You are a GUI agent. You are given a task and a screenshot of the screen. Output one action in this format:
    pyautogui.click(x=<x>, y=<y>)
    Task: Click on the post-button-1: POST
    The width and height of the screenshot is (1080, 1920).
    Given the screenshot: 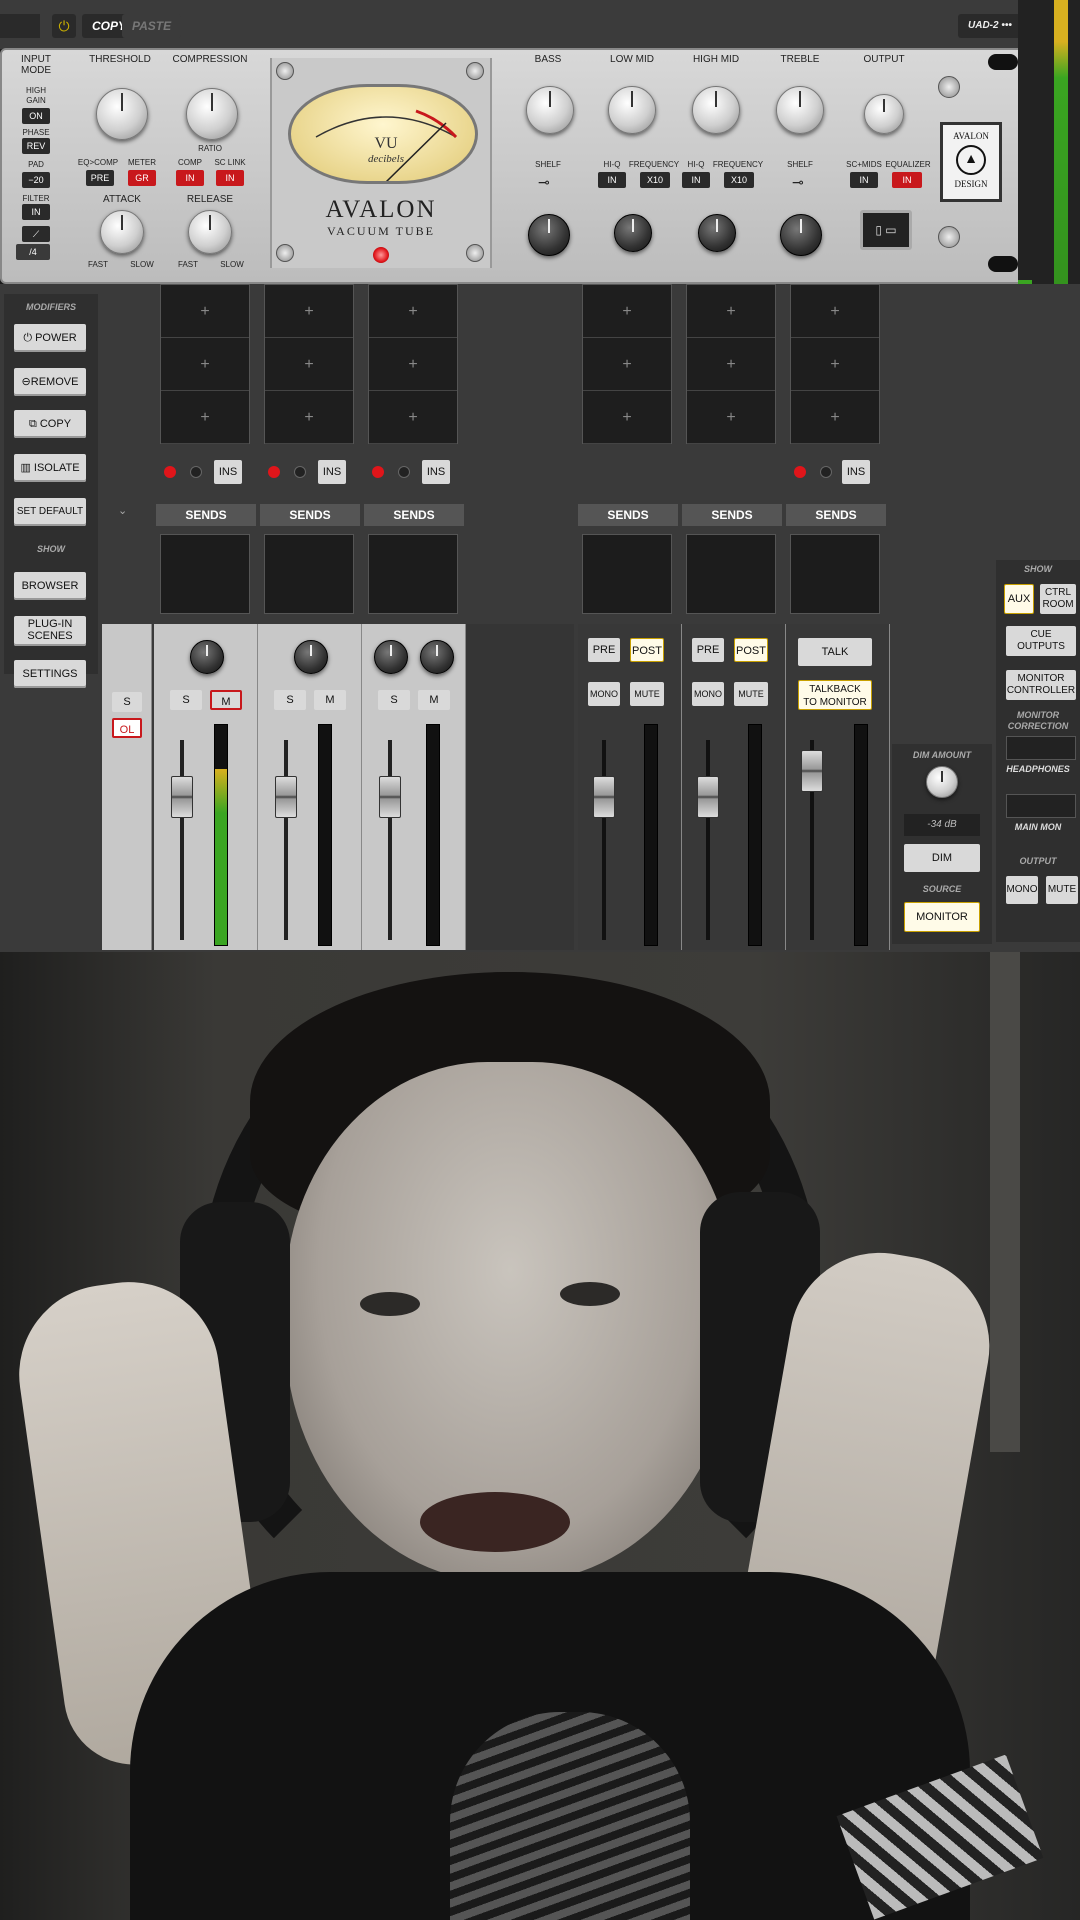 What is the action you would take?
    pyautogui.click(x=647, y=650)
    